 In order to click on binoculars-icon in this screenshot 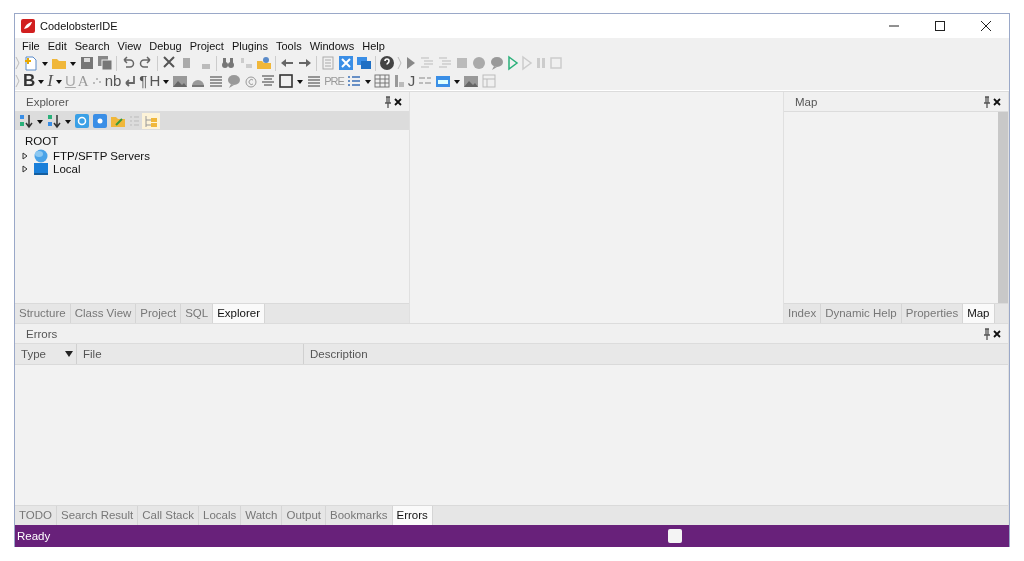, I will do `click(228, 63)`.